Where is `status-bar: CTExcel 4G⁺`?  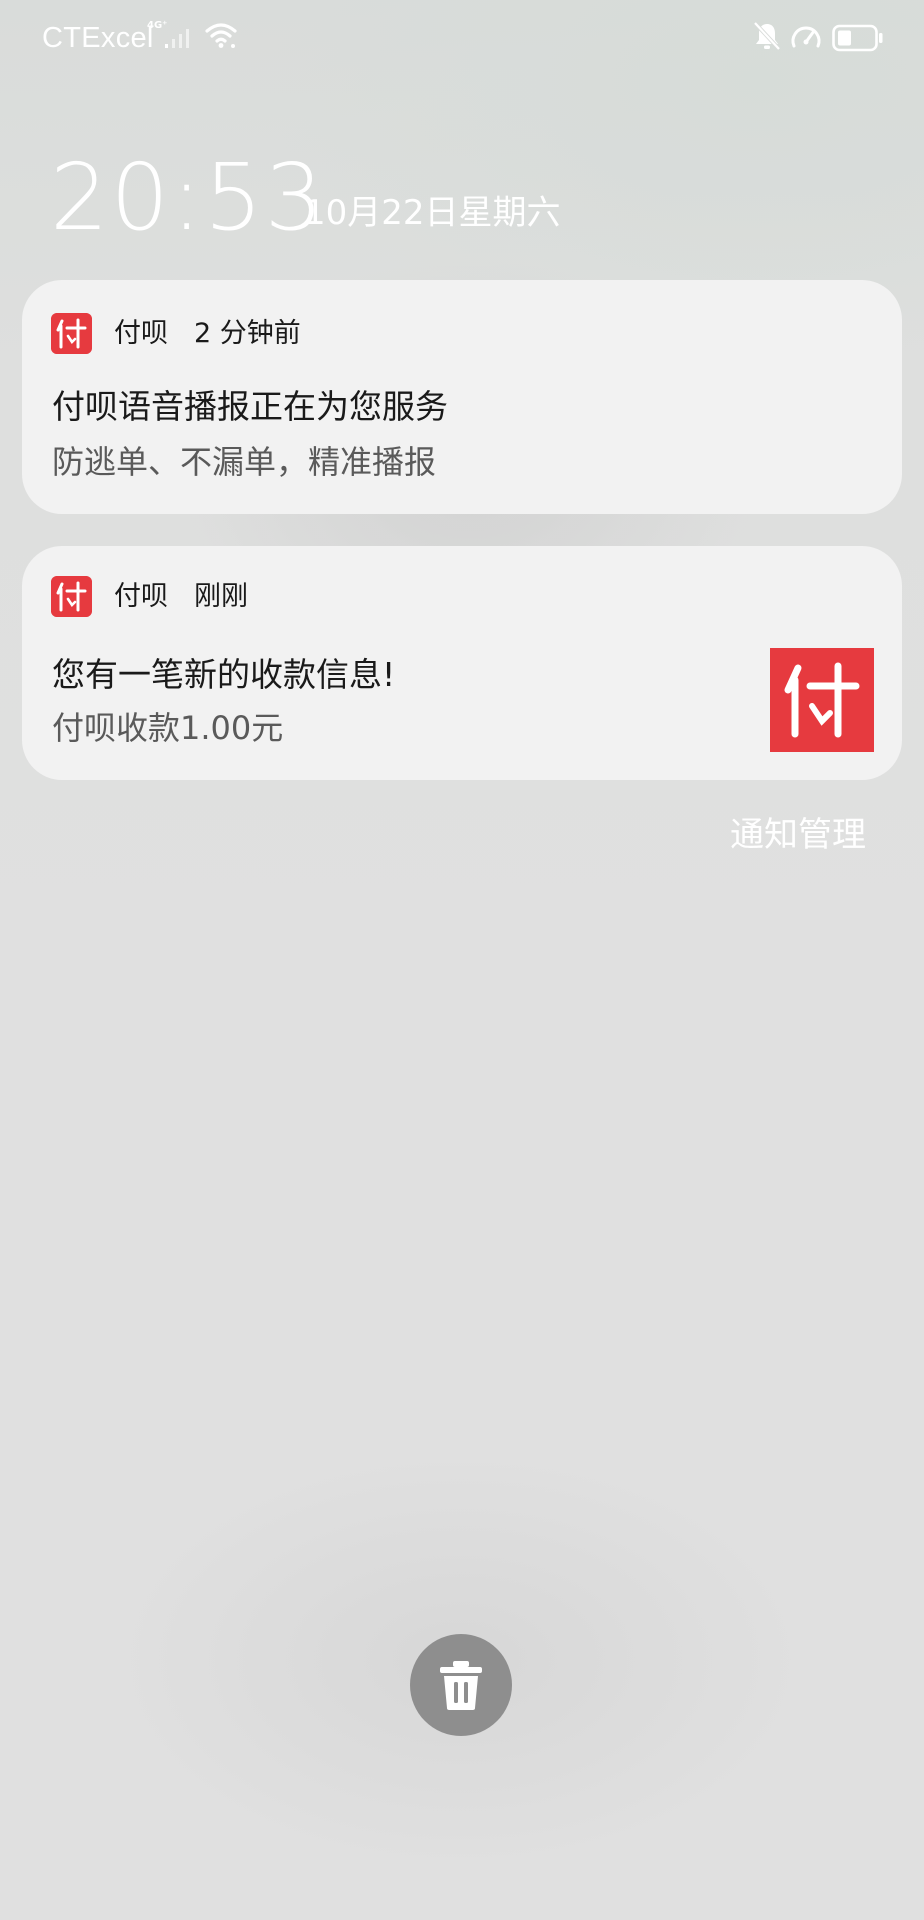 status-bar: CTExcel 4G⁺ is located at coordinates (462, 38).